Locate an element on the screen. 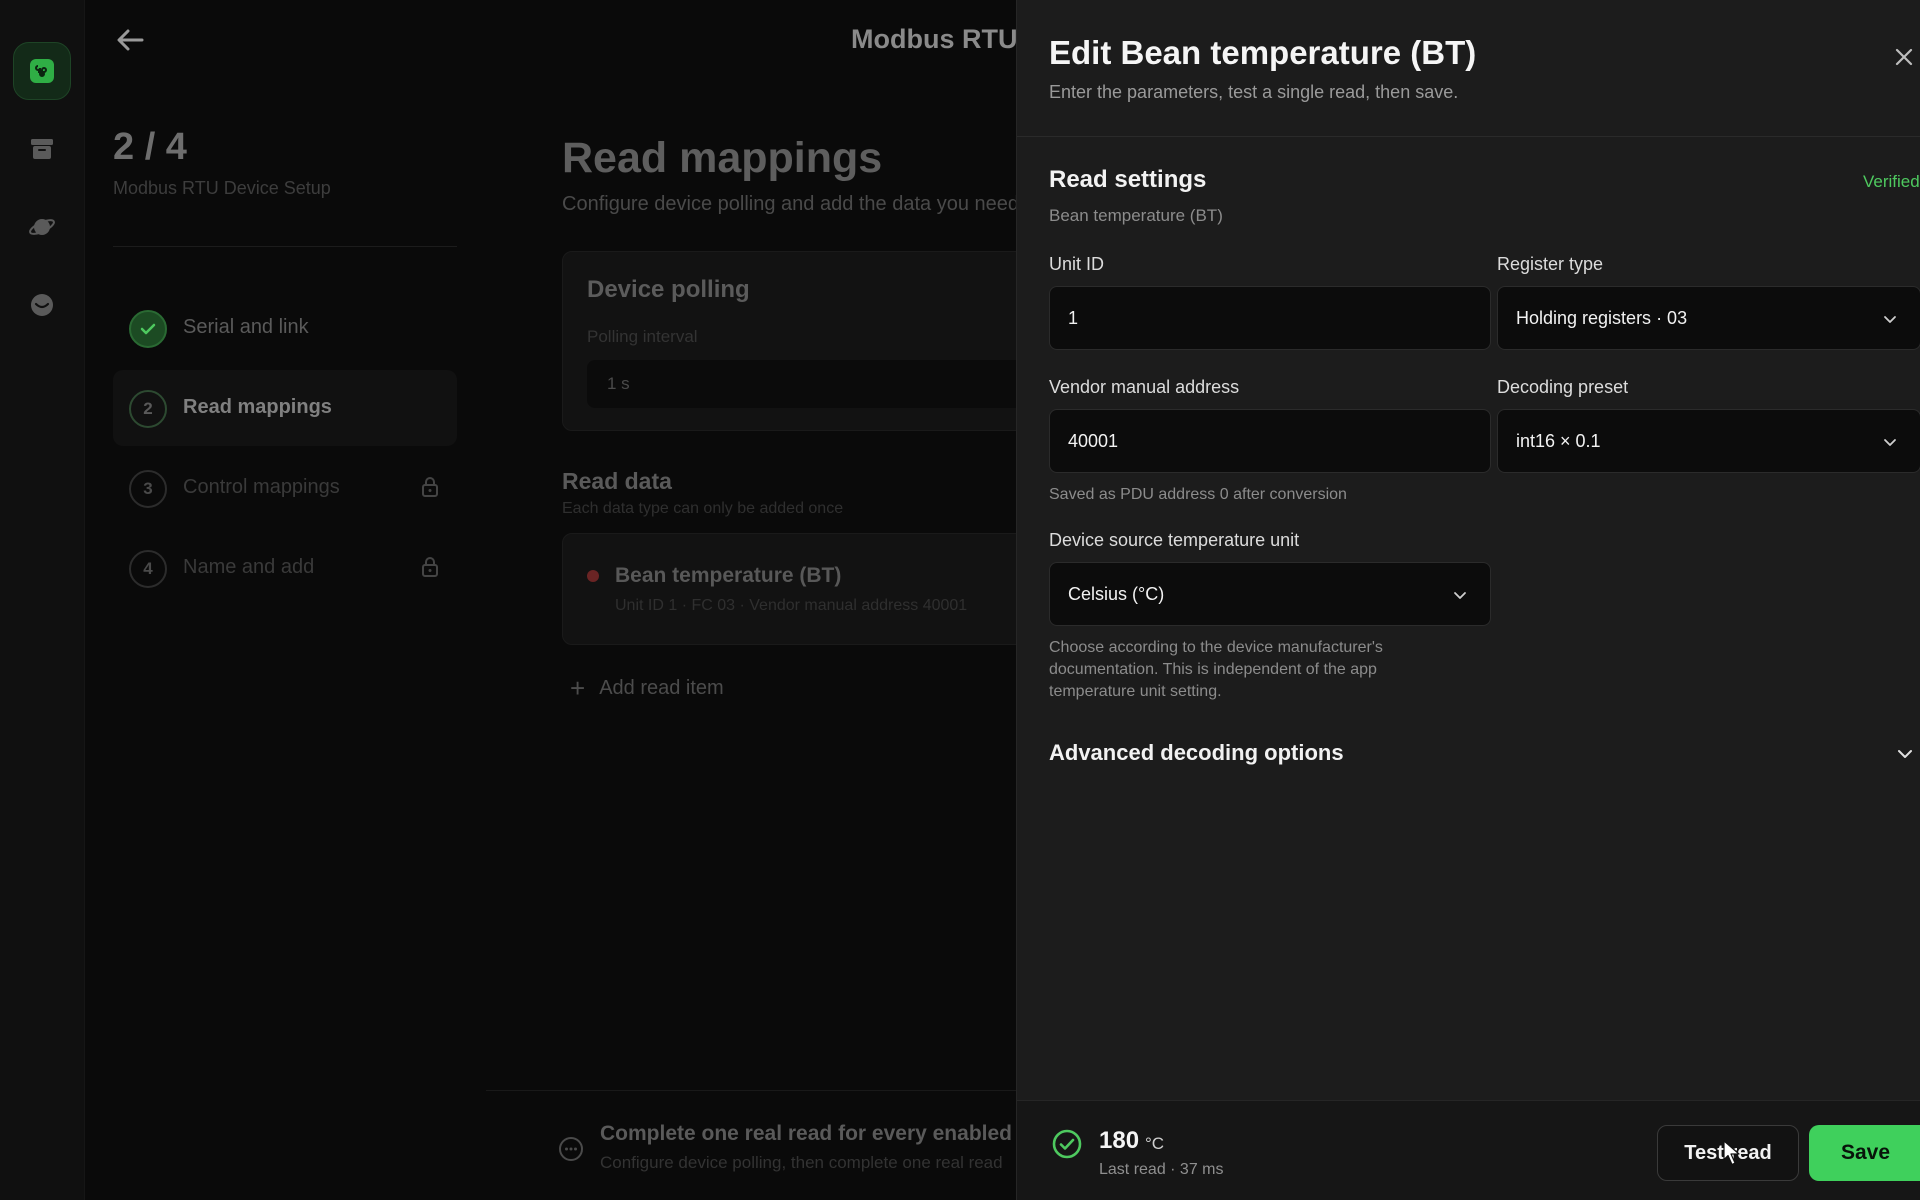  polling-interval-input: 1 s is located at coordinates (807, 384).